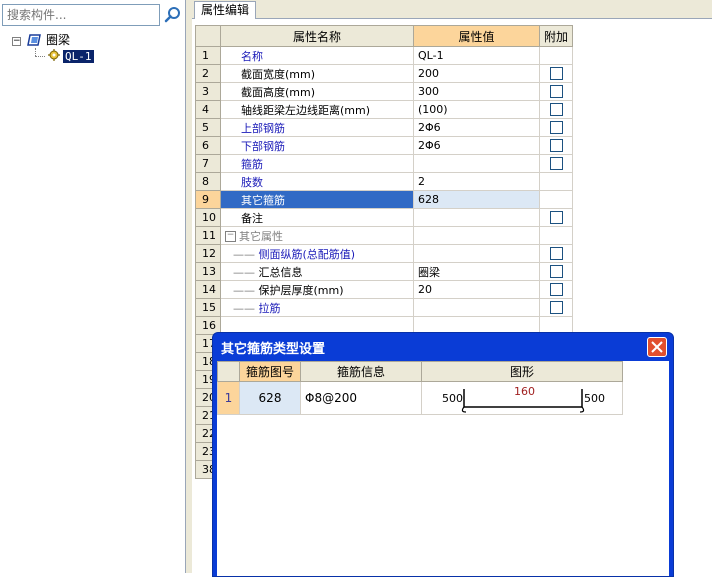 This screenshot has height=577, width=712. I want to click on table-row: 8 肢数 2, so click(384, 181).